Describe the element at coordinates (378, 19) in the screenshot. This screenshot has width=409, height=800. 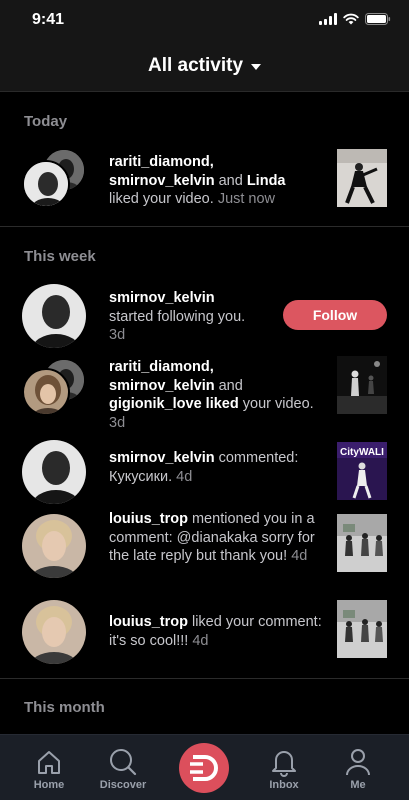
I see `battery-icon` at that location.